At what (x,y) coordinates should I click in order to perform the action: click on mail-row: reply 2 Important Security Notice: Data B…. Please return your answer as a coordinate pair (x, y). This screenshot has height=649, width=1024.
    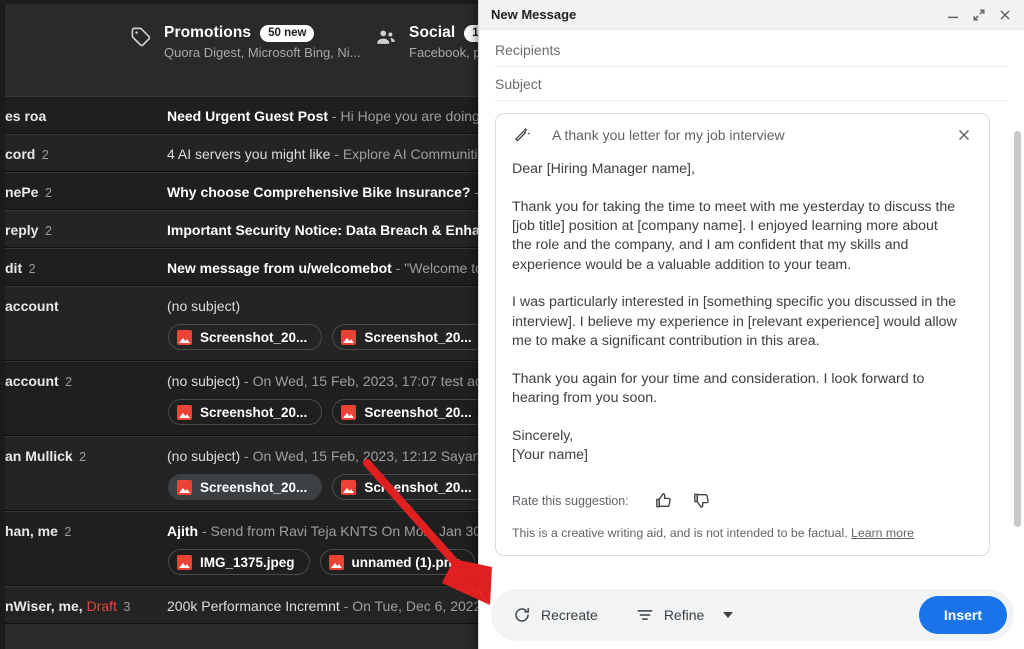
    Looking at the image, I should click on (242, 229).